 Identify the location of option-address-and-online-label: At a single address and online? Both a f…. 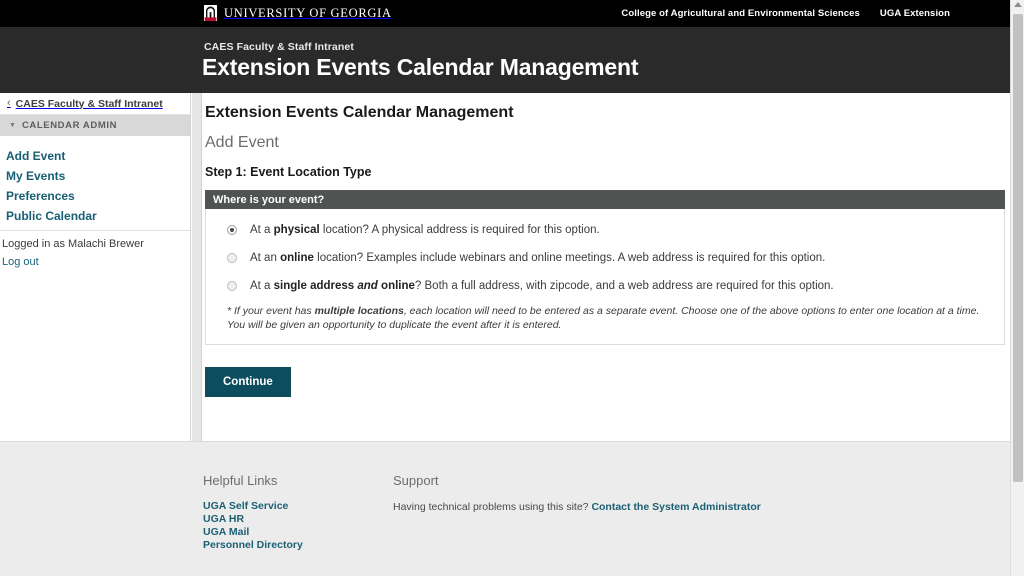
(542, 286).